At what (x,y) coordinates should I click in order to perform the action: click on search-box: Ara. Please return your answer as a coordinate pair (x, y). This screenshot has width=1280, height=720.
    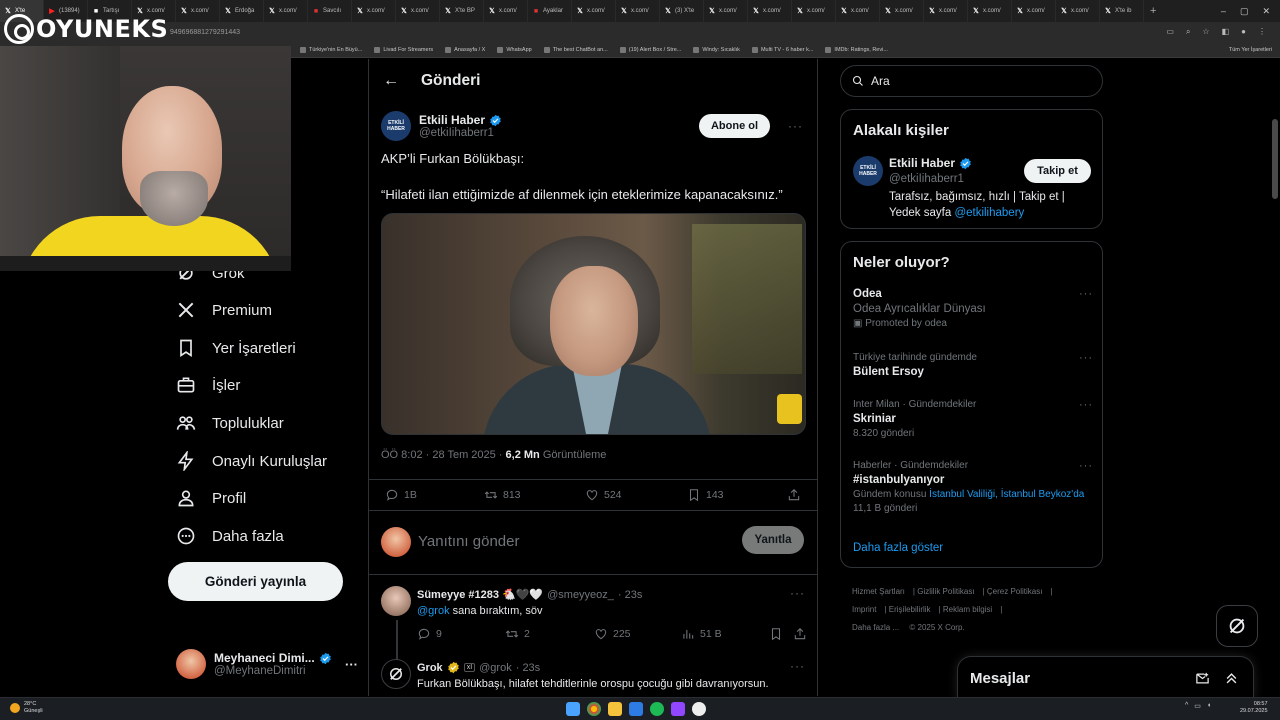
    Looking at the image, I should click on (971, 81).